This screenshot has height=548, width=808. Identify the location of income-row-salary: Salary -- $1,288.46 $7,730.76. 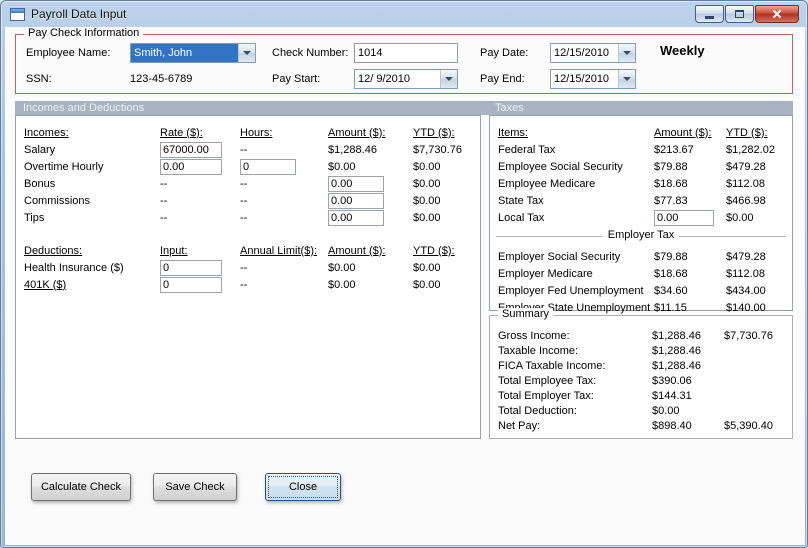
(248, 149).